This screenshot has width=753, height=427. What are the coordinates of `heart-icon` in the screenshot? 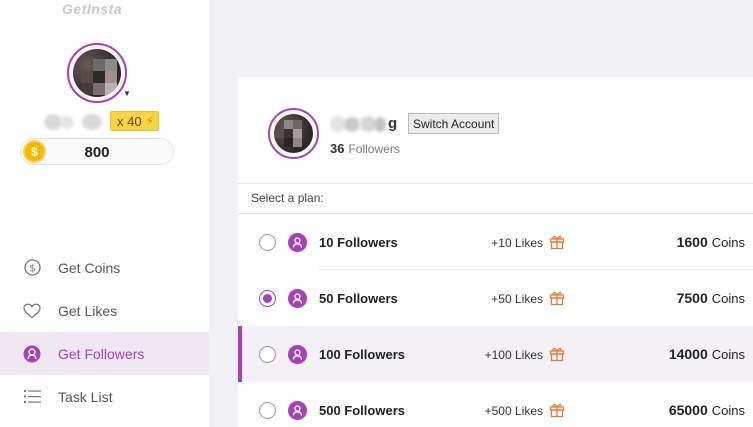 It's located at (32, 311).